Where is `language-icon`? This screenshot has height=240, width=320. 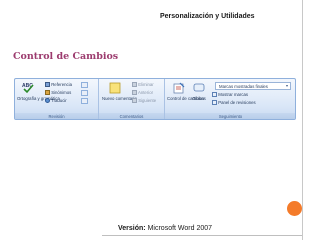
language-icon is located at coordinates (84, 85).